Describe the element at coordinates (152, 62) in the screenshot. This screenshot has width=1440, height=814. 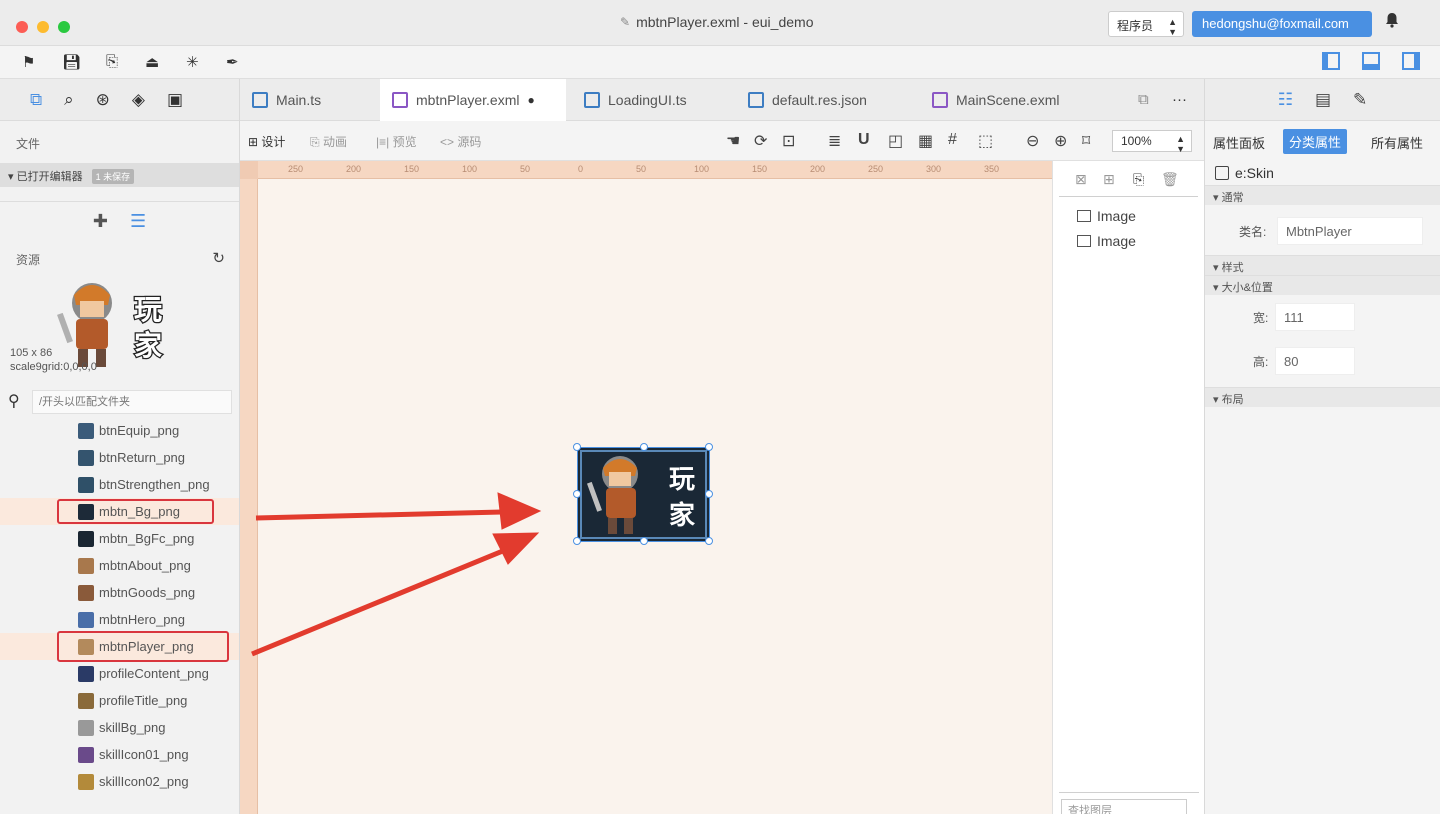
I see `publish-icon: ⏏` at that location.